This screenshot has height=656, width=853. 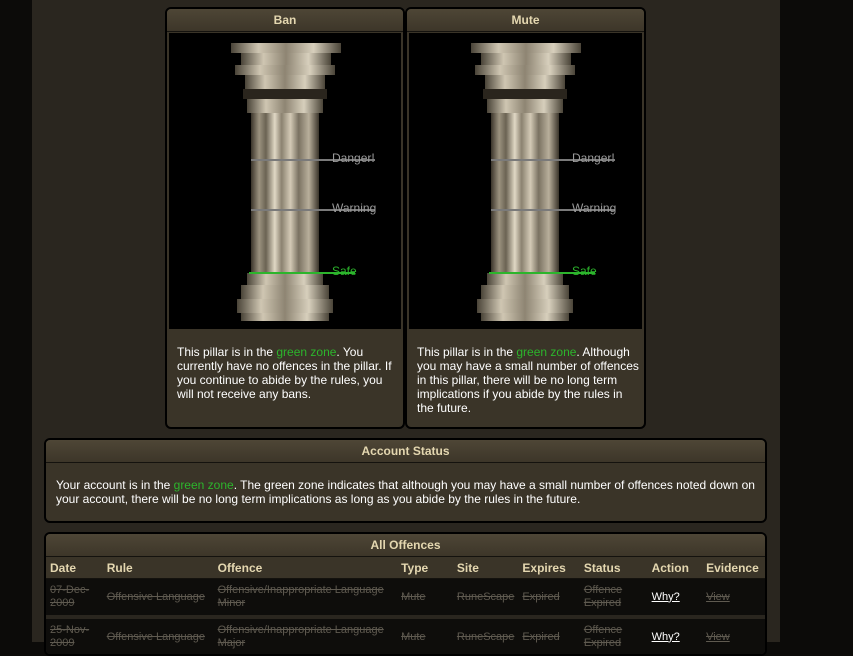 What do you see at coordinates (305, 598) in the screenshot?
I see `cell-offence: Offensive/Inappropriate Language Minor` at bounding box center [305, 598].